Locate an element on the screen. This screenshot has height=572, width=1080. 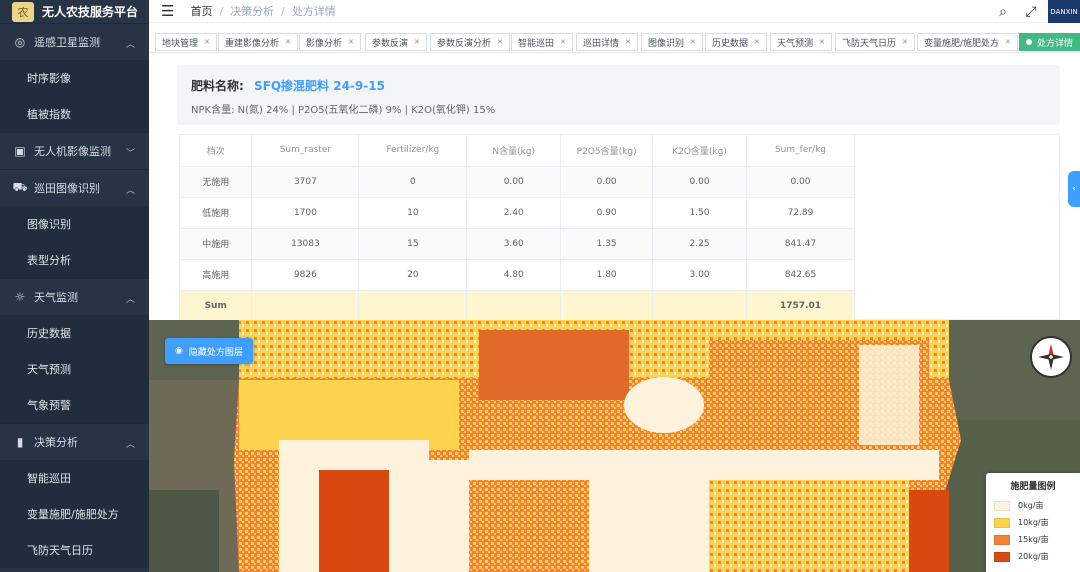
sidebar-item-time-series: 时序影像 is located at coordinates (74, 78).